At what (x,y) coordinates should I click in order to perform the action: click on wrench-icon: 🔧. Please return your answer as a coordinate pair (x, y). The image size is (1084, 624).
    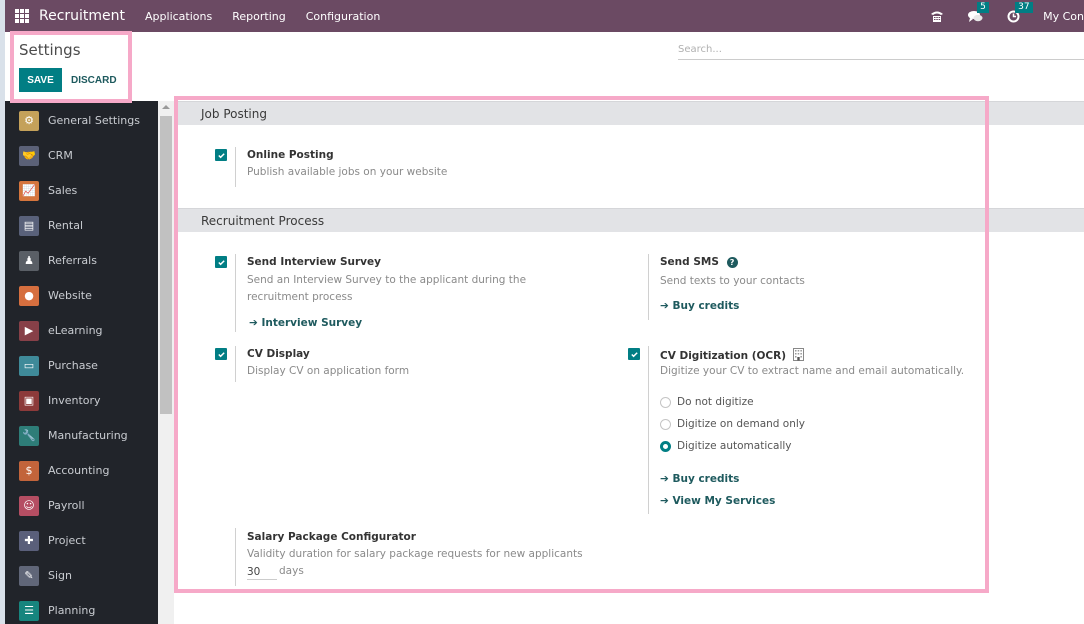
    Looking at the image, I should click on (29, 435).